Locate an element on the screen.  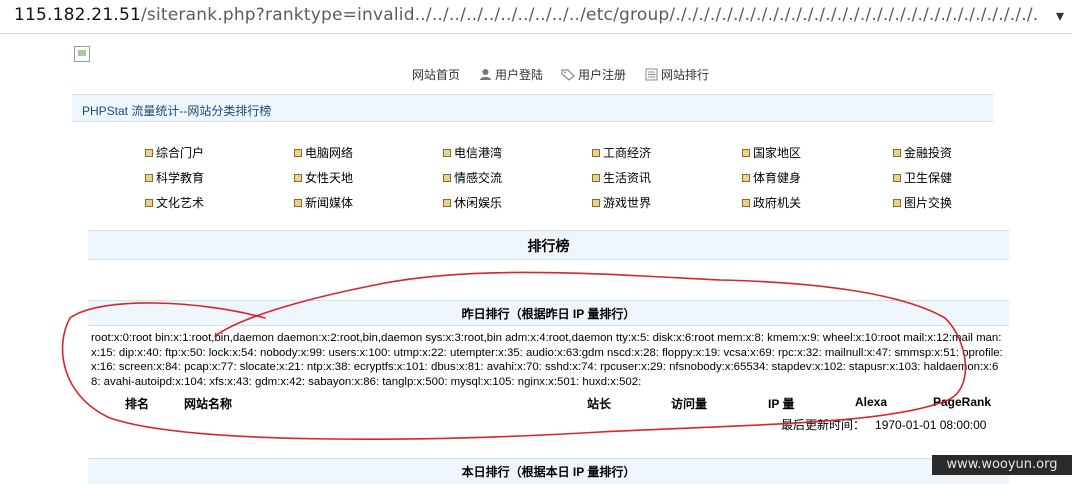
nav-register: 用户注册 is located at coordinates (593, 74).